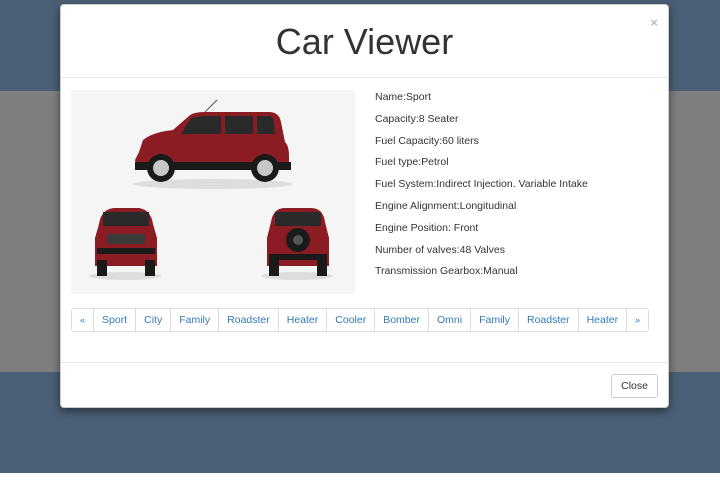 The height and width of the screenshot is (480, 720). Describe the element at coordinates (448, 320) in the screenshot. I see `pagination-item-omni: Omni` at that location.